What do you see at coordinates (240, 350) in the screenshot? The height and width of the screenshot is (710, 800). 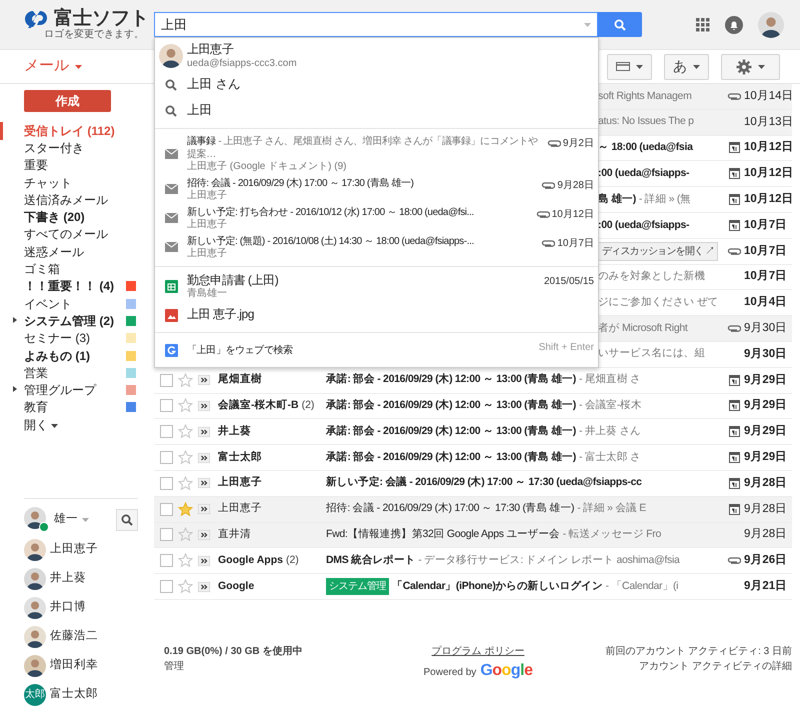 I see `suggestion-title: 「上田」をウェブで検索` at bounding box center [240, 350].